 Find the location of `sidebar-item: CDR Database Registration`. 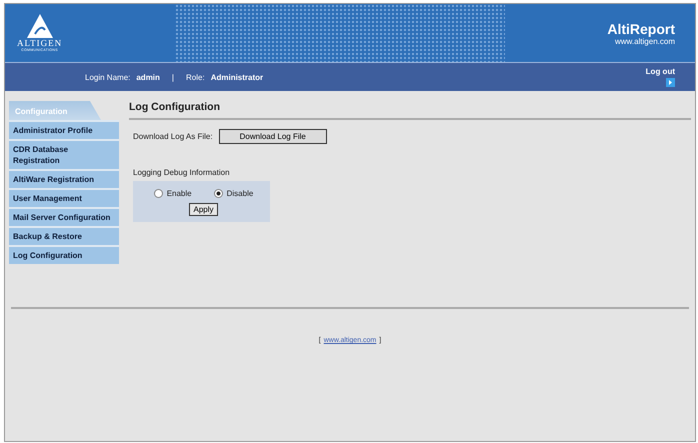

sidebar-item: CDR Database Registration is located at coordinates (64, 154).